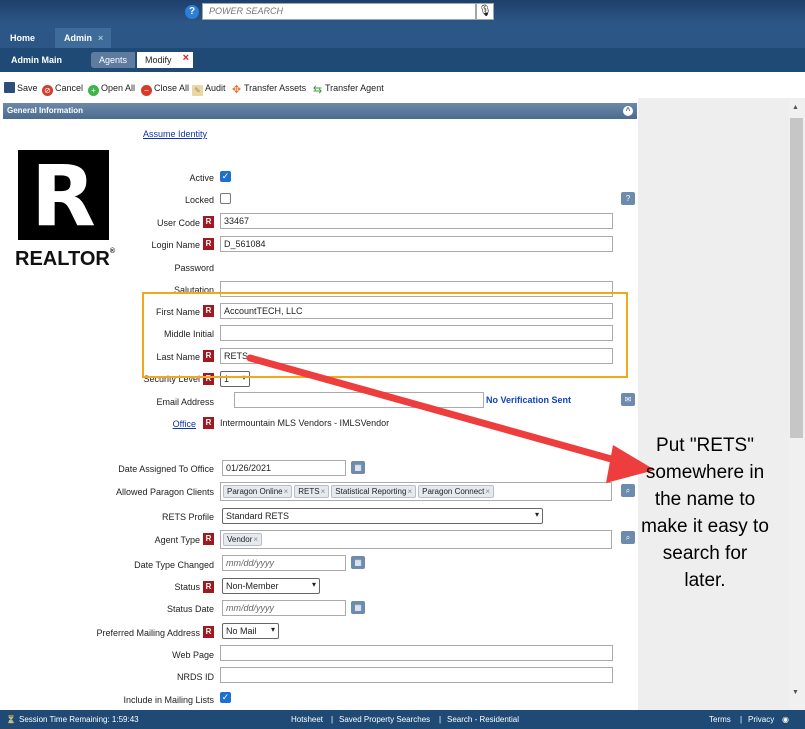  I want to click on assume-identity-link: Assume Identity, so click(175, 134).